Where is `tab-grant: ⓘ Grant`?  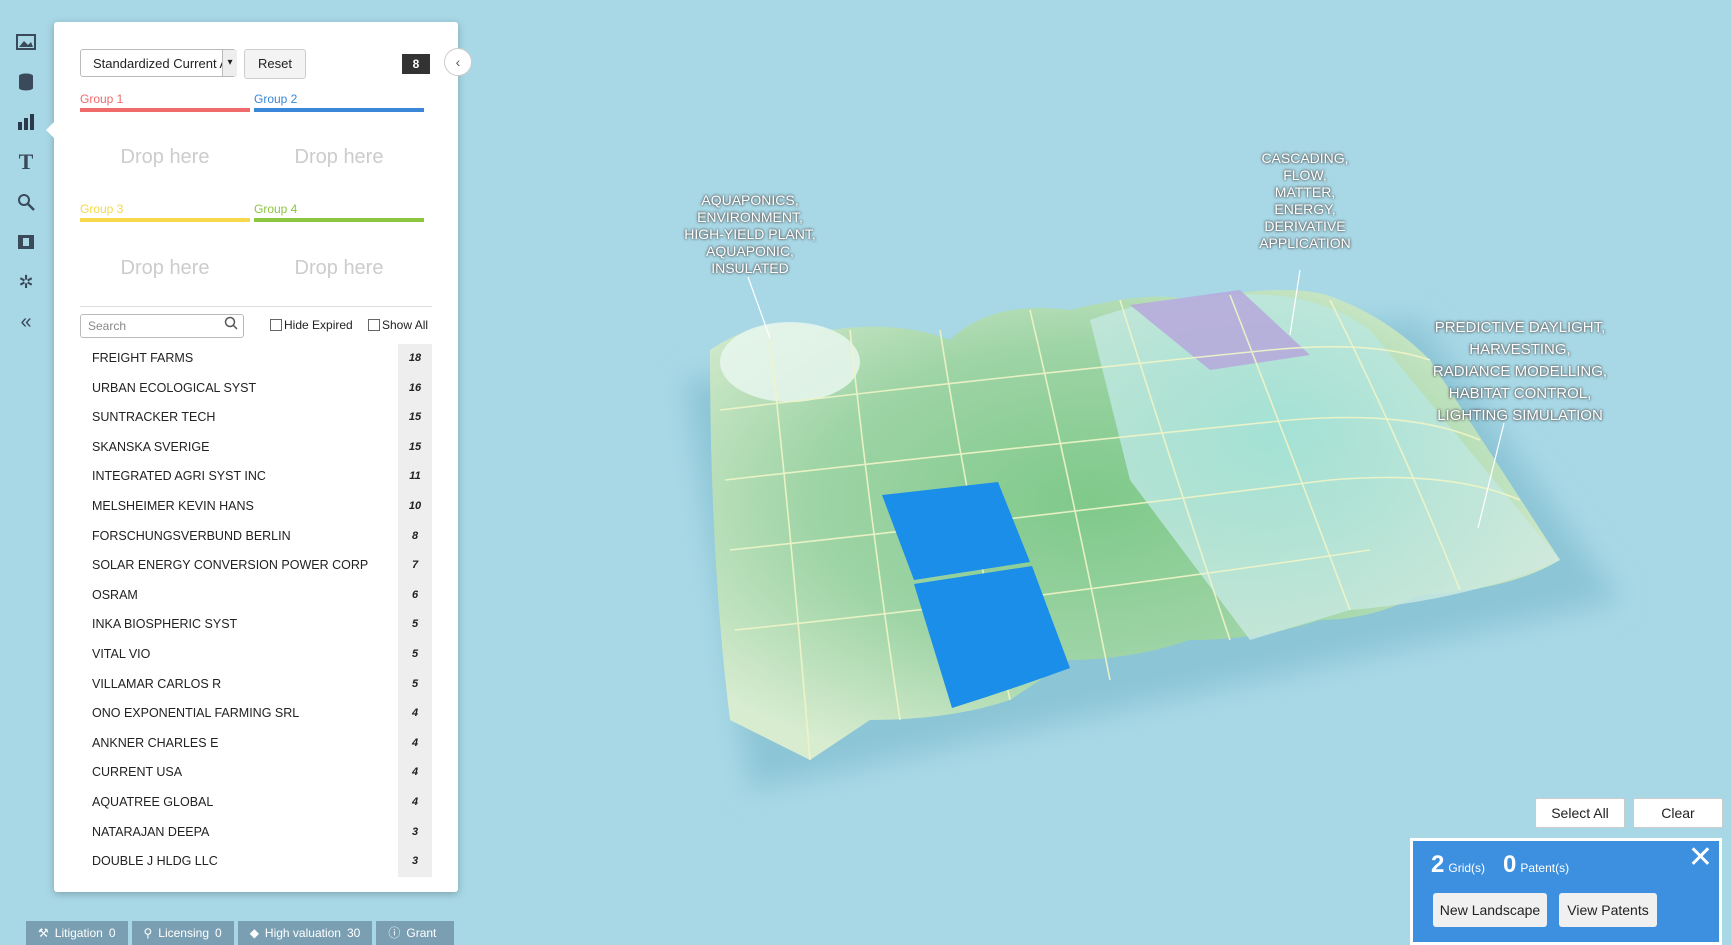 tab-grant: ⓘ Grant is located at coordinates (415, 933).